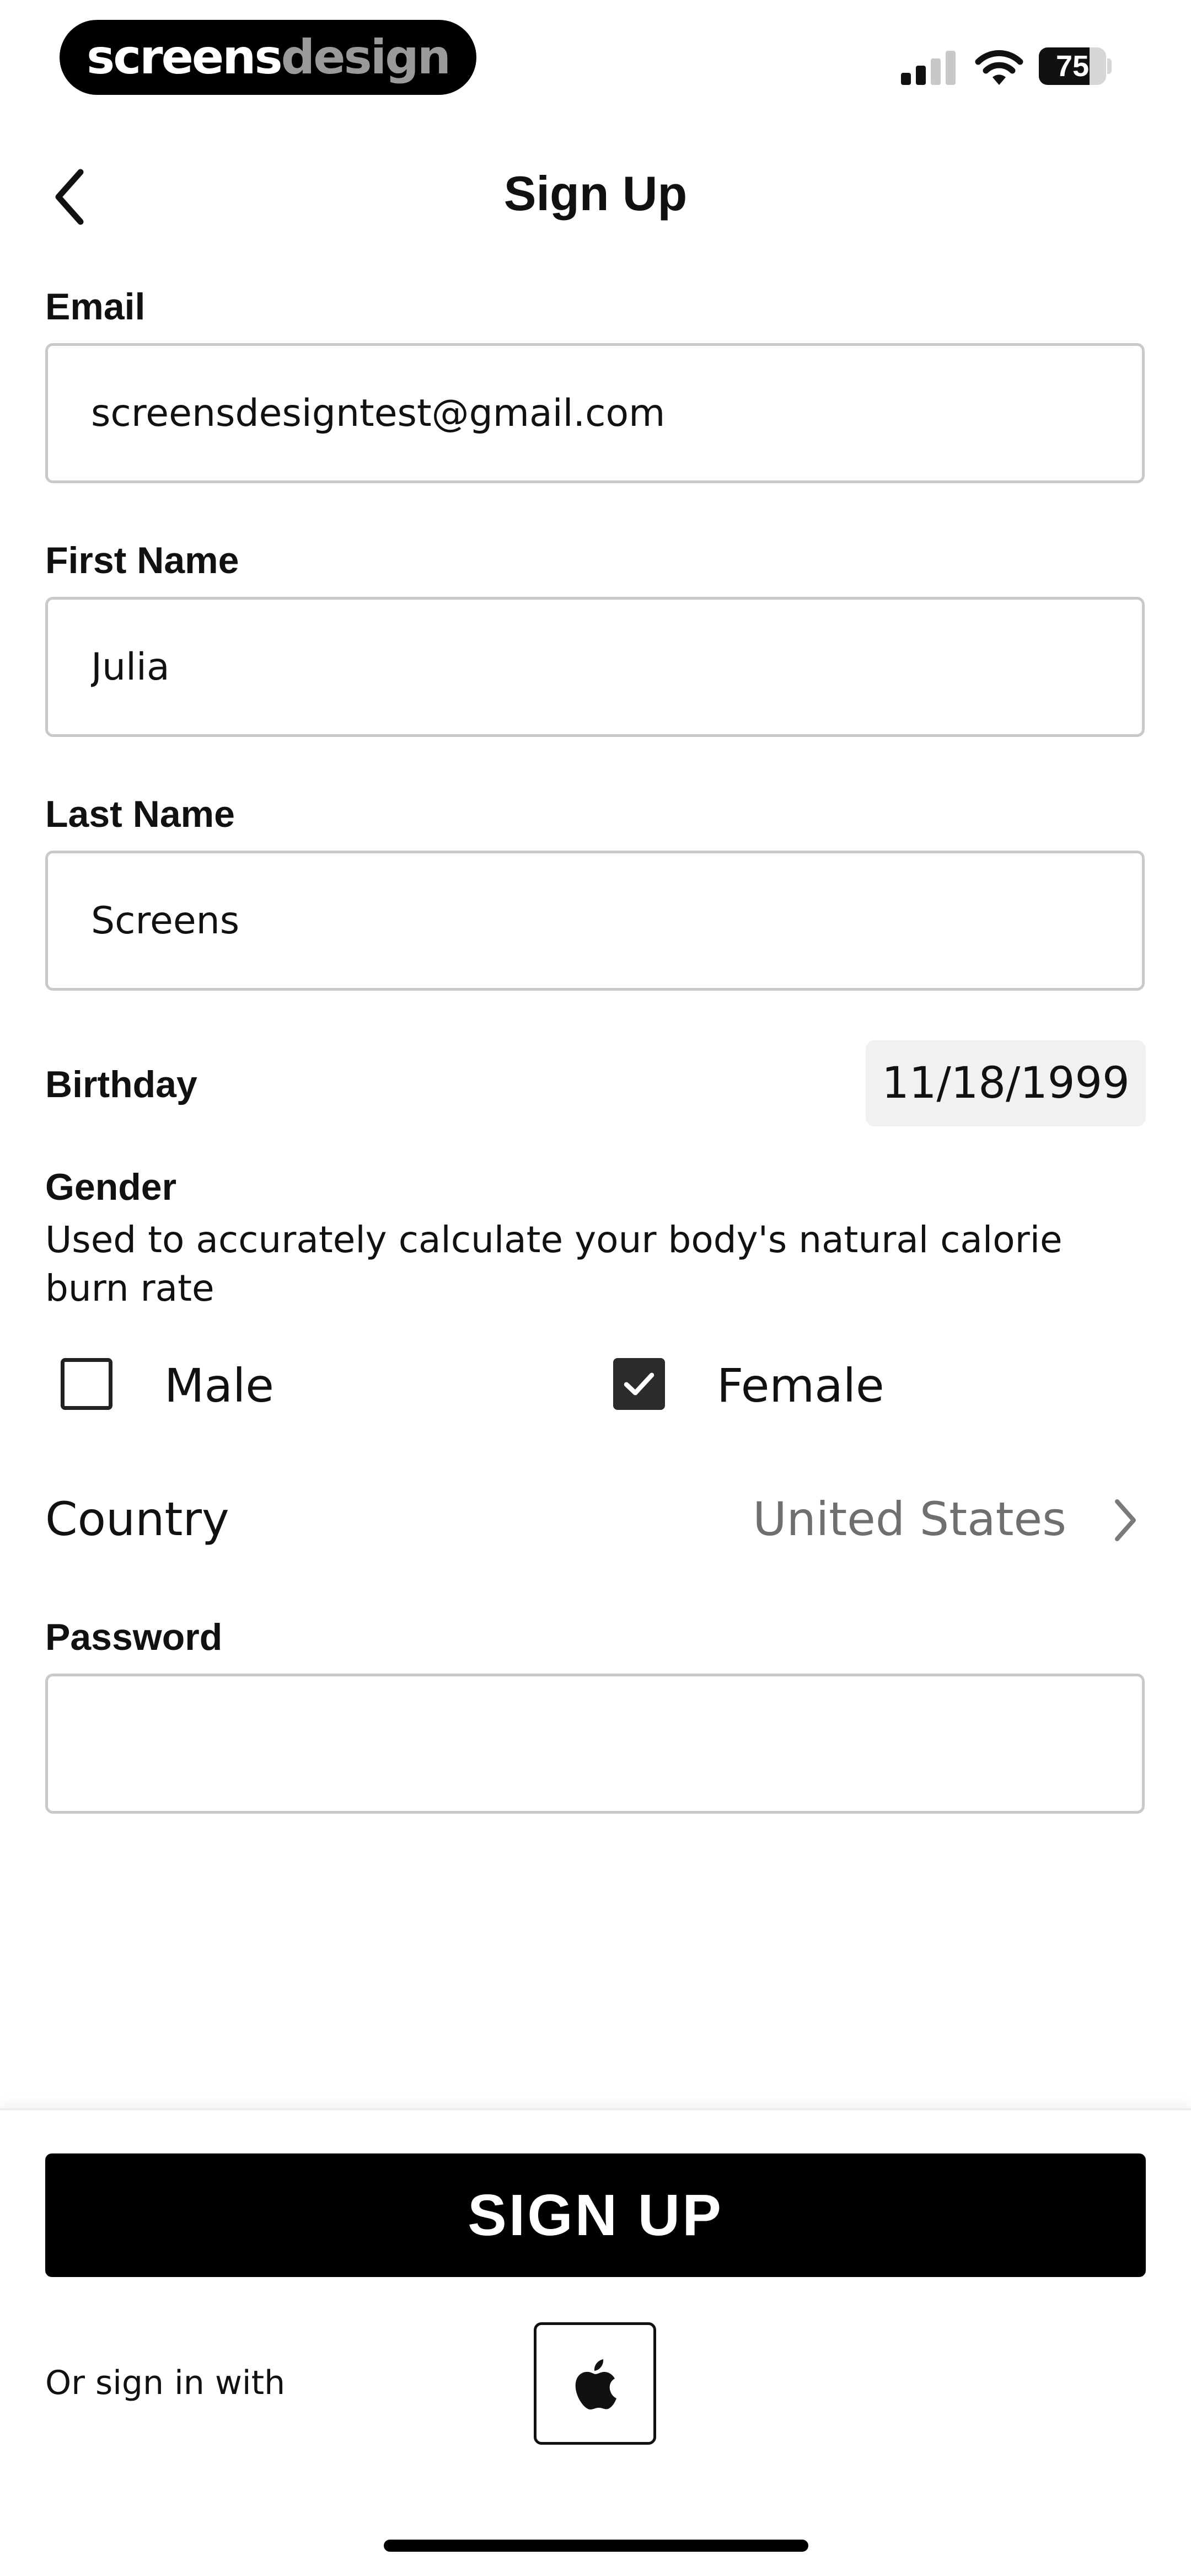 The image size is (1191, 2576). What do you see at coordinates (142, 560) in the screenshot?
I see `first-name-label: First Name` at bounding box center [142, 560].